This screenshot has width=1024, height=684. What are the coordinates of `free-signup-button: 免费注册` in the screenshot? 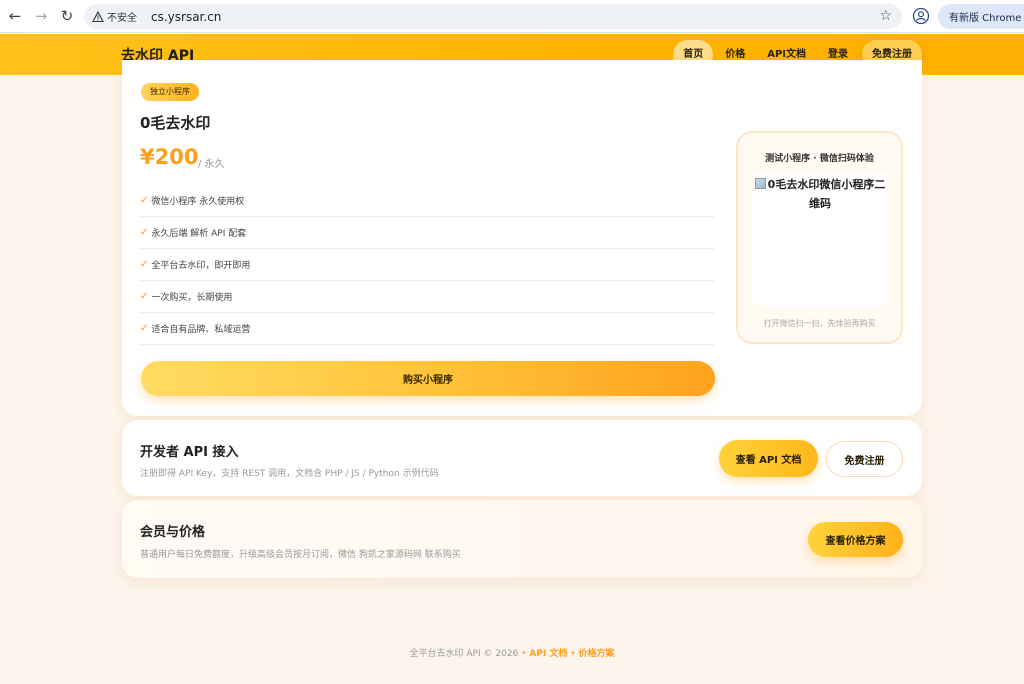 It's located at (864, 459).